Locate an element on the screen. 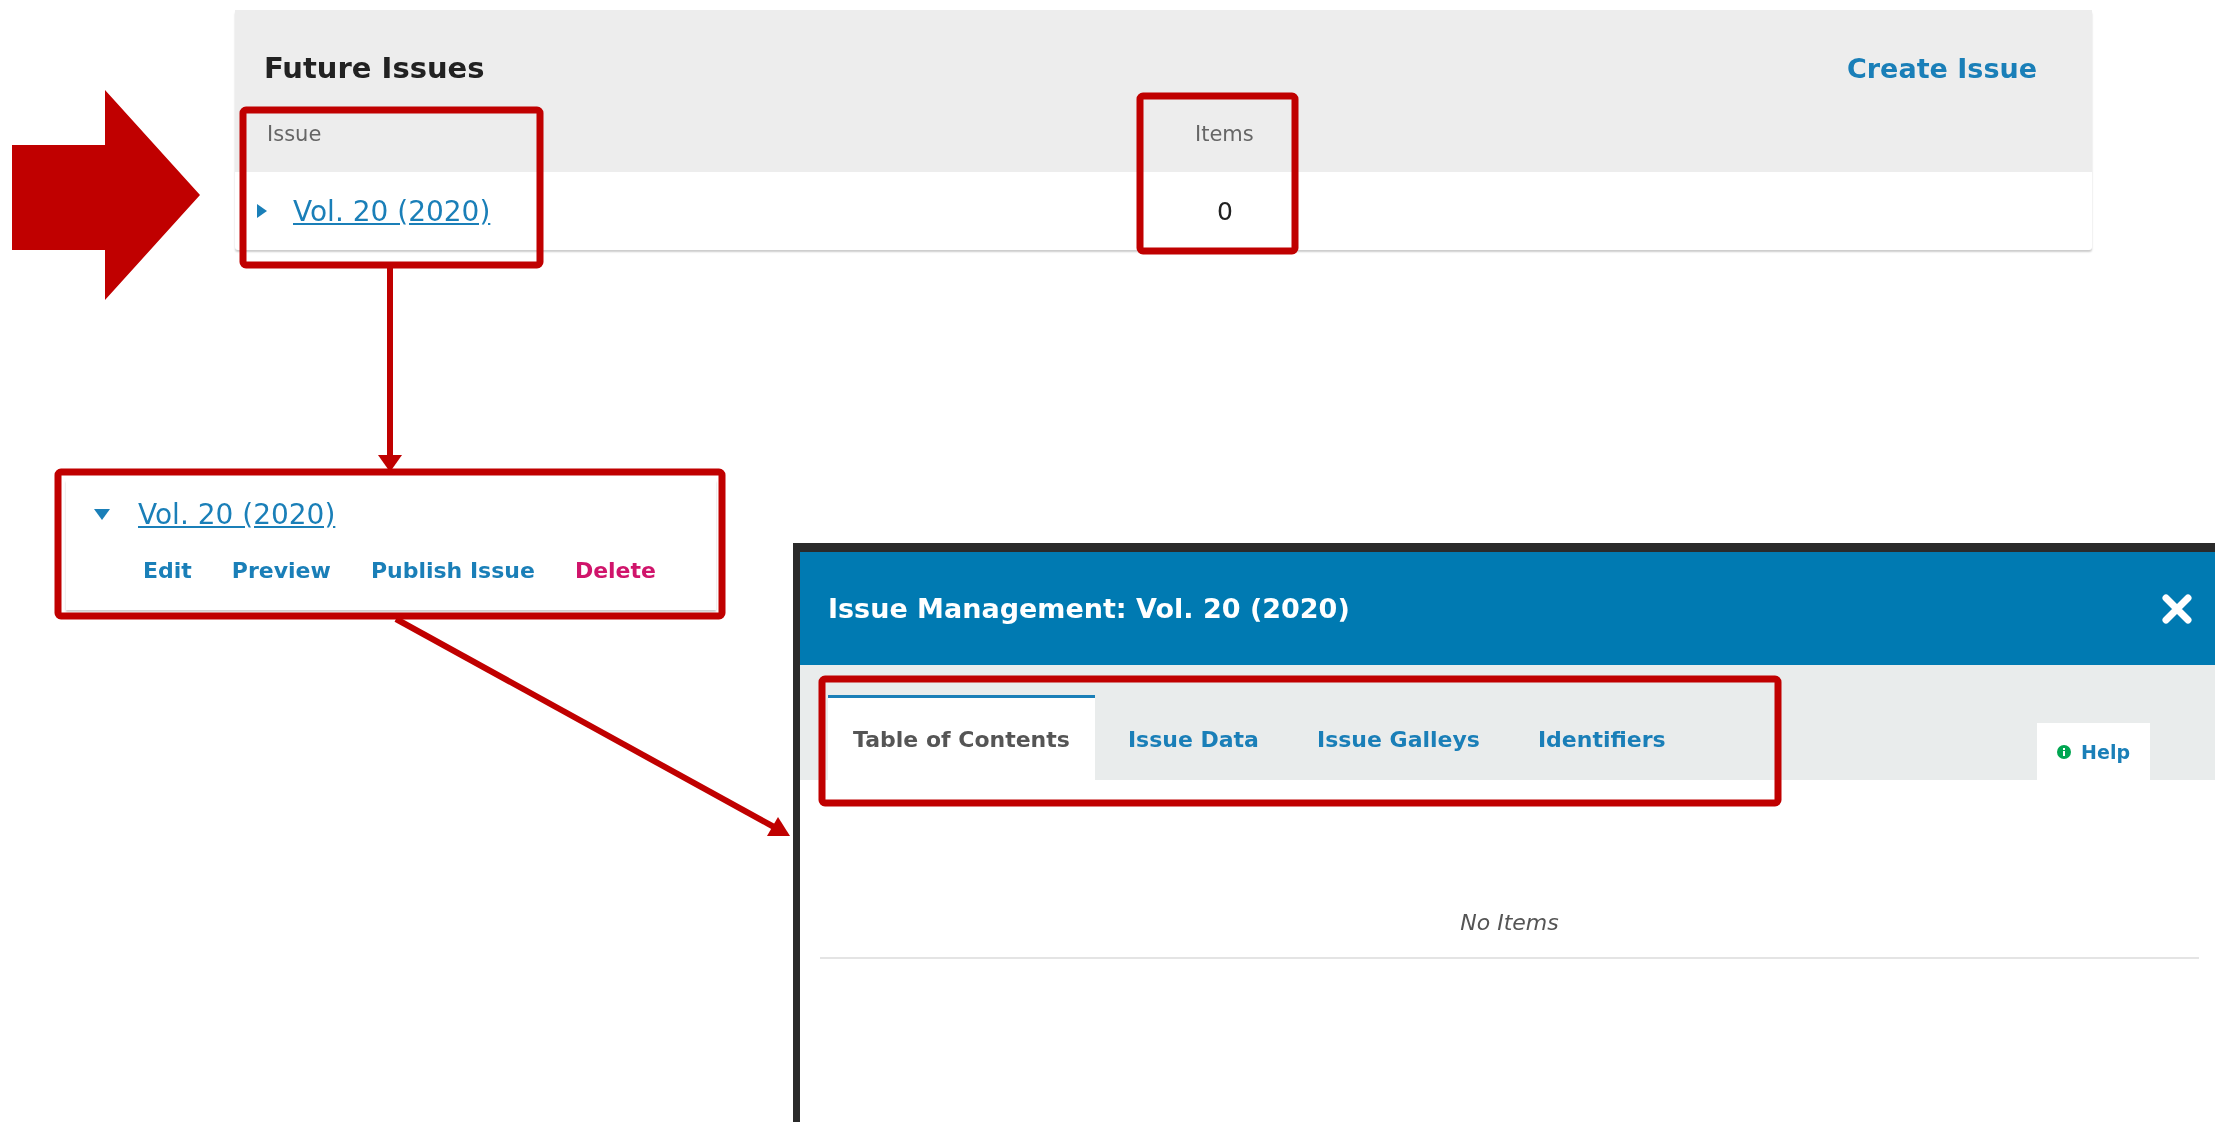  panel-title: Future Issues is located at coordinates (374, 68).